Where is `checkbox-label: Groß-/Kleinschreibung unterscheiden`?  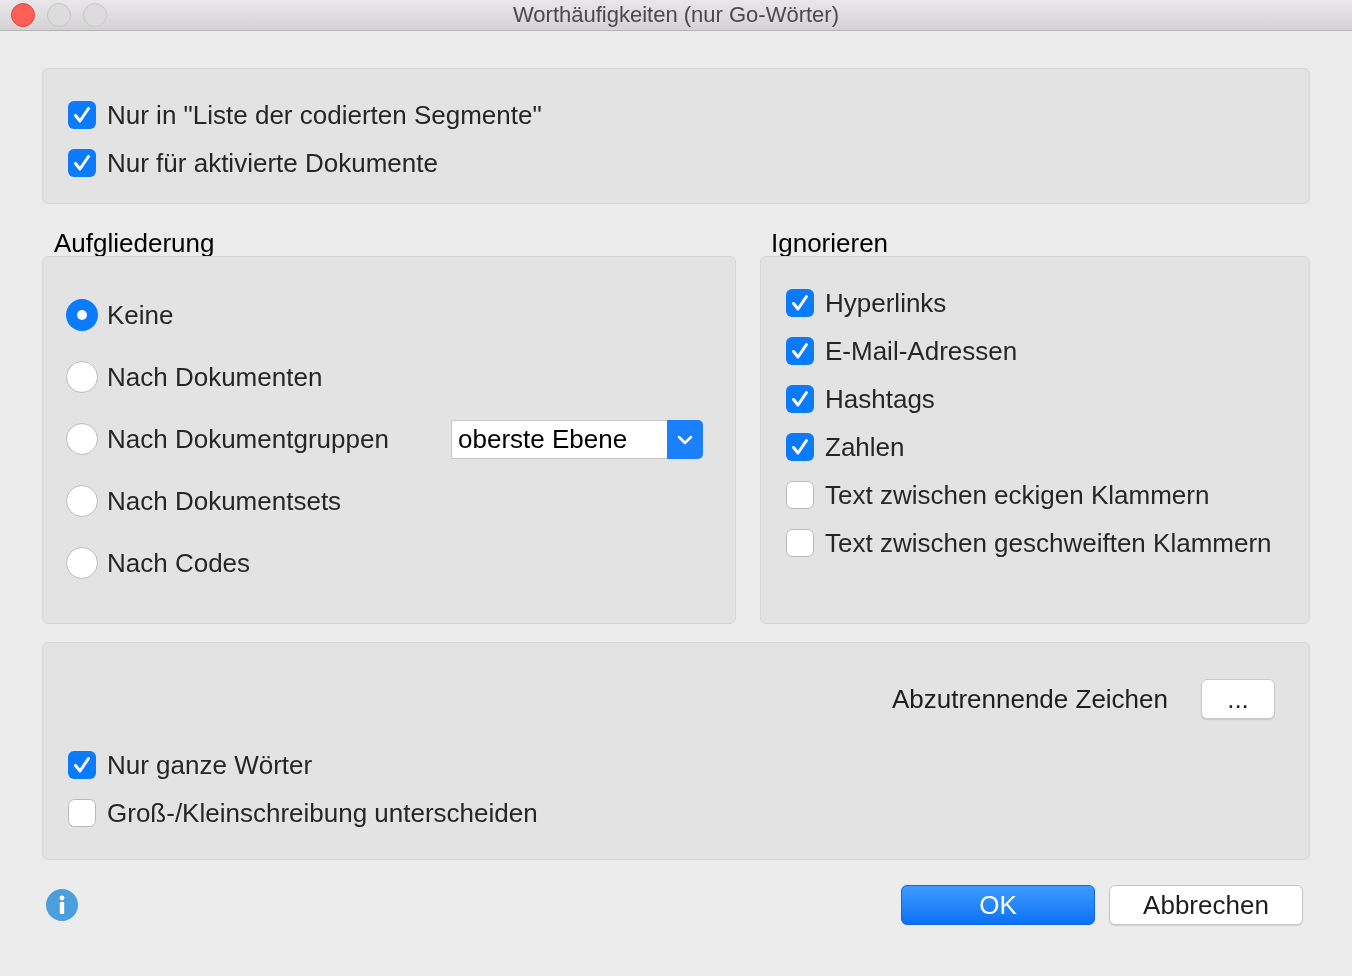 checkbox-label: Groß-/Kleinschreibung unterscheiden is located at coordinates (322, 813).